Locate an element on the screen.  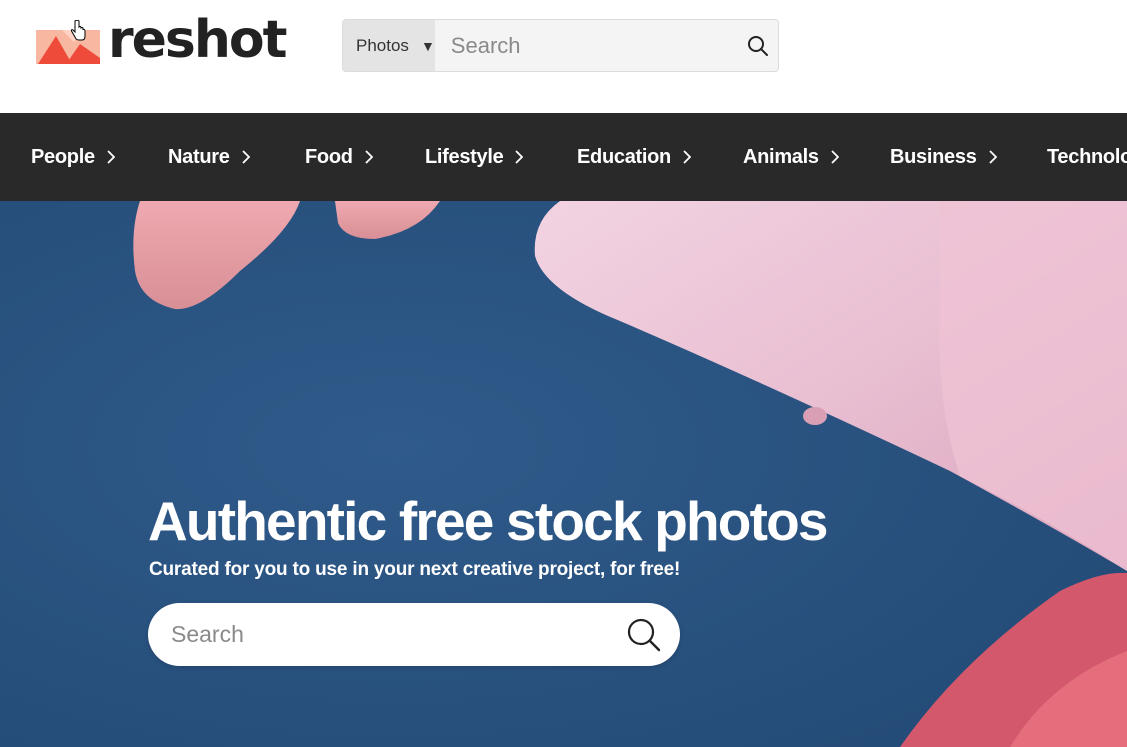
nav-item-label: Technolo is located at coordinates (1087, 156).